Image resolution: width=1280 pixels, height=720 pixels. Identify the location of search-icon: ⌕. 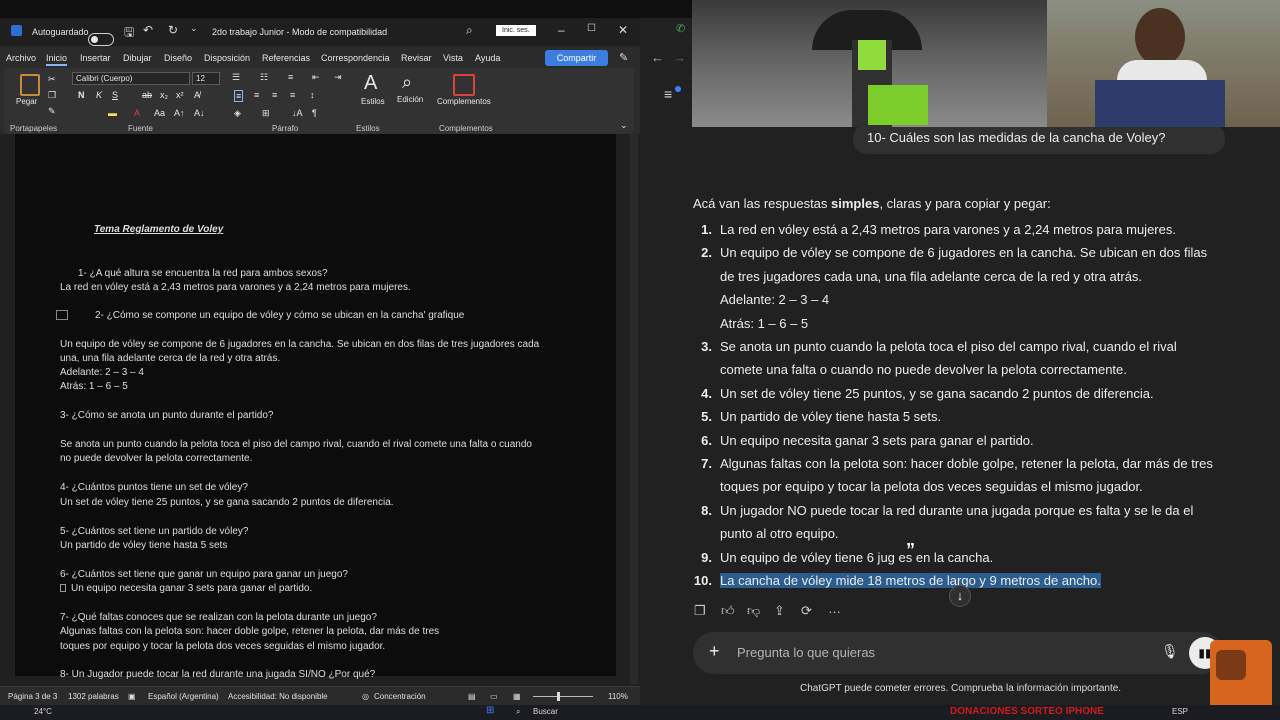
(469, 30).